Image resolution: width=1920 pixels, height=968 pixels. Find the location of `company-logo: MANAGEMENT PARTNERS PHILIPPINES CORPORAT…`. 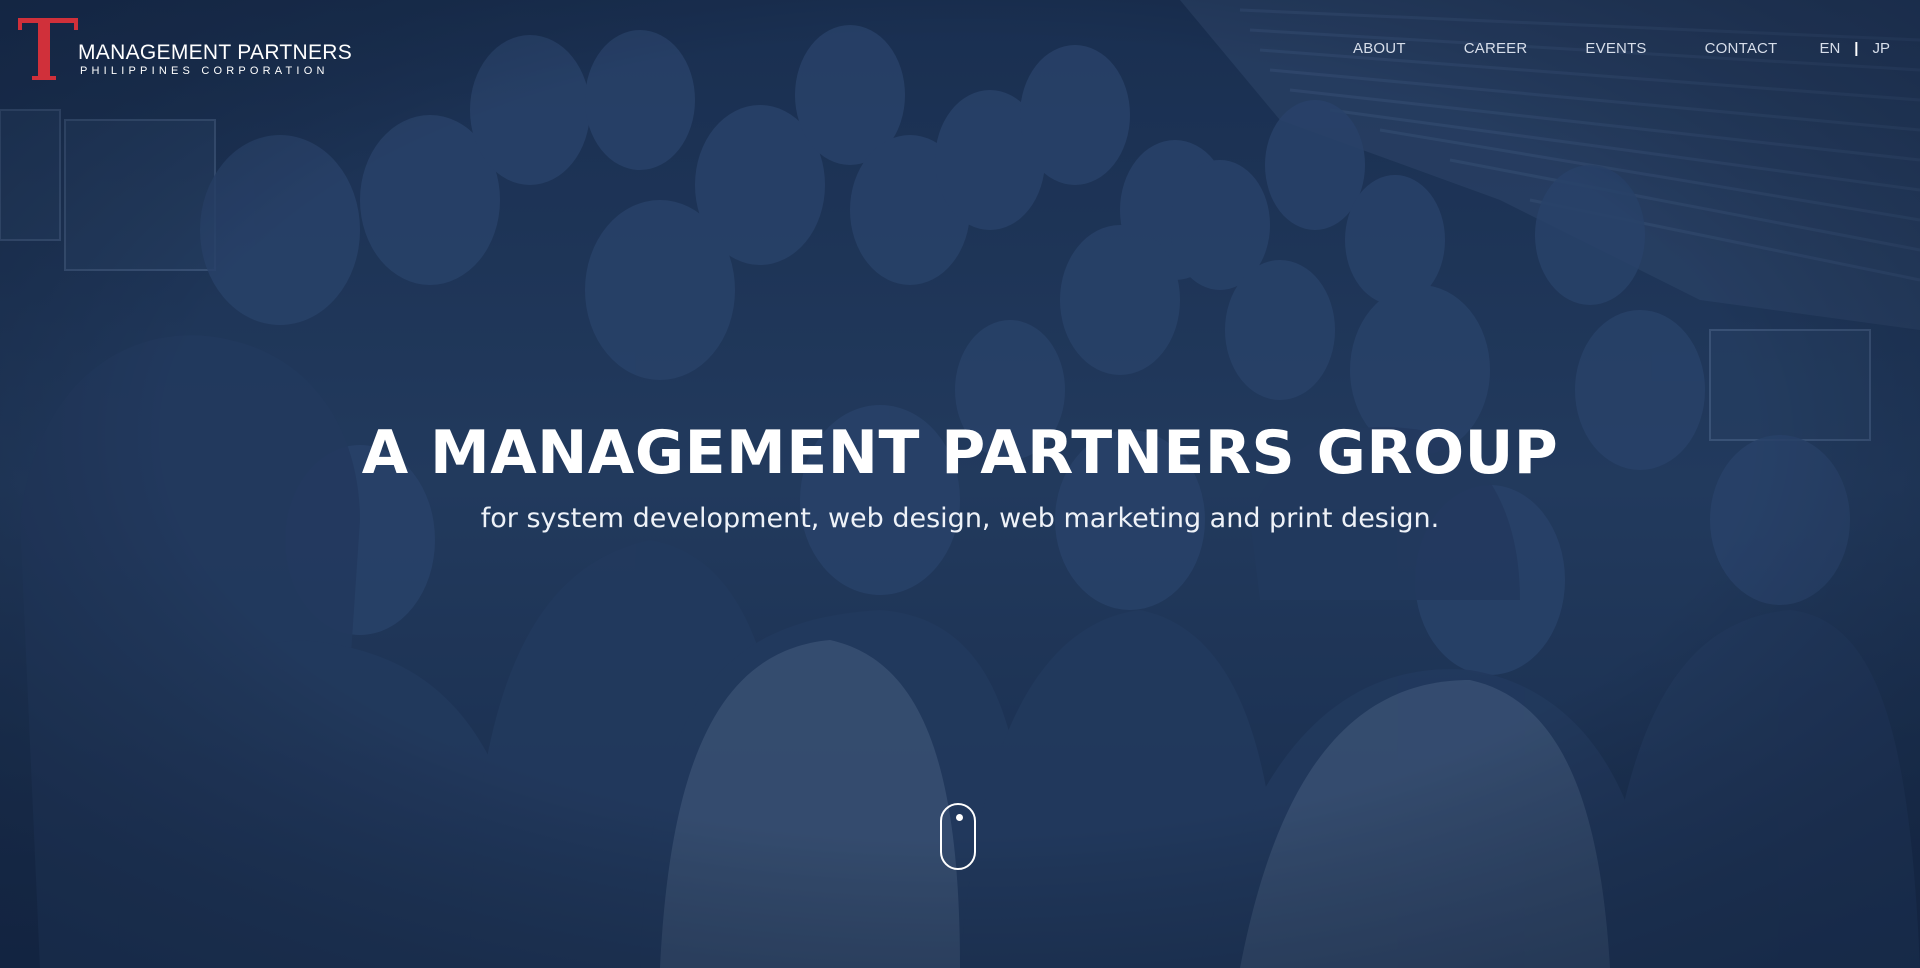

company-logo: MANAGEMENT PARTNERS PHILIPPINES CORPORAT… is located at coordinates (185, 50).